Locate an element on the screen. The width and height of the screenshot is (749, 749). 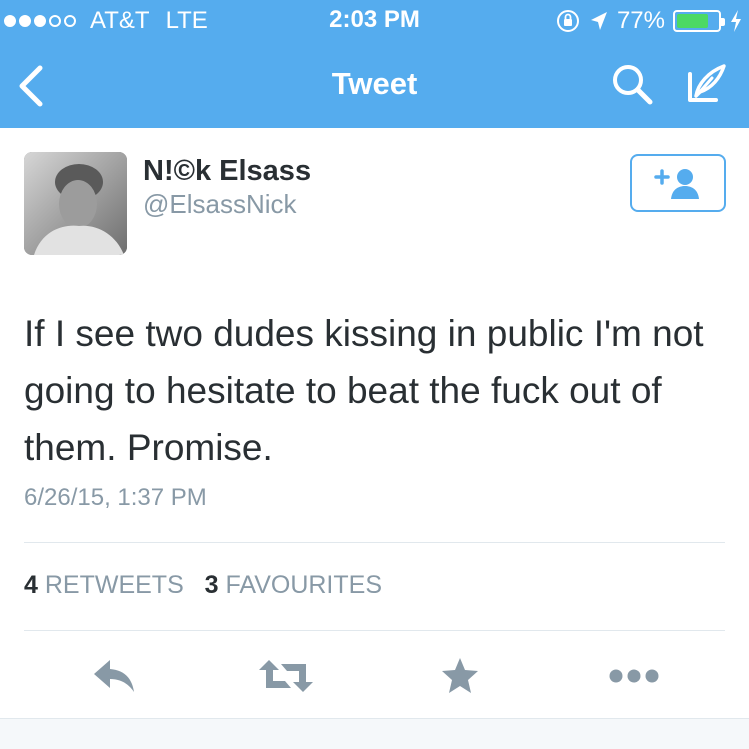
avatar-photo is located at coordinates (75, 203).